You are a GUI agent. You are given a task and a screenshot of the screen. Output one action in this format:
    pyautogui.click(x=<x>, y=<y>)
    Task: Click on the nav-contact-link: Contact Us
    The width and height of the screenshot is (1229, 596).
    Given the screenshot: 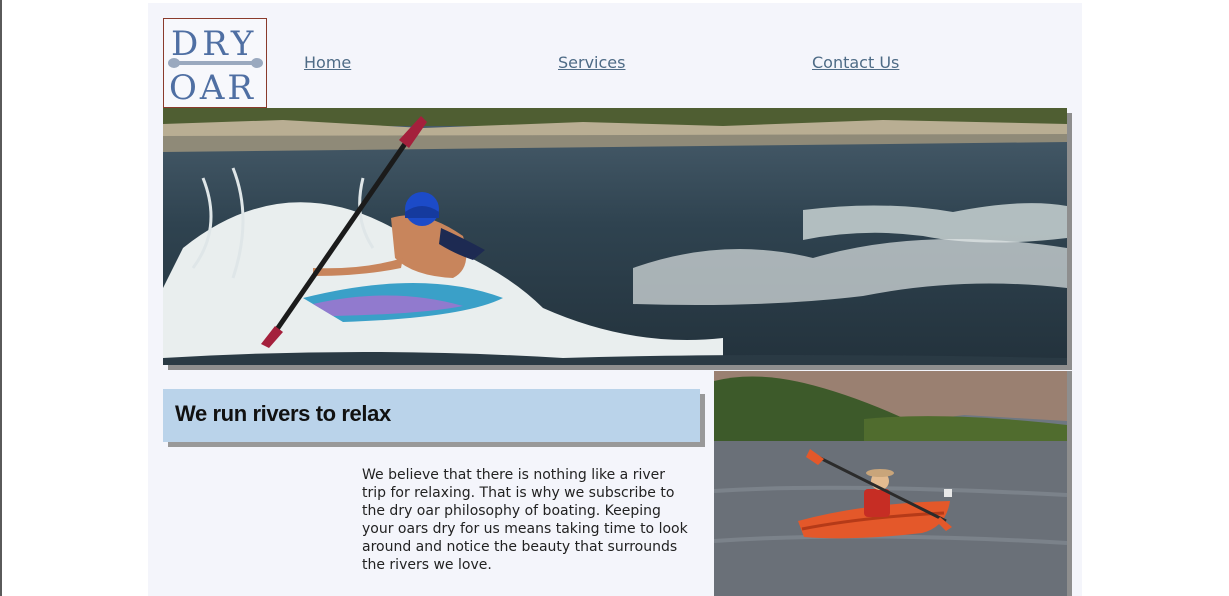 What is the action you would take?
    pyautogui.click(x=855, y=62)
    